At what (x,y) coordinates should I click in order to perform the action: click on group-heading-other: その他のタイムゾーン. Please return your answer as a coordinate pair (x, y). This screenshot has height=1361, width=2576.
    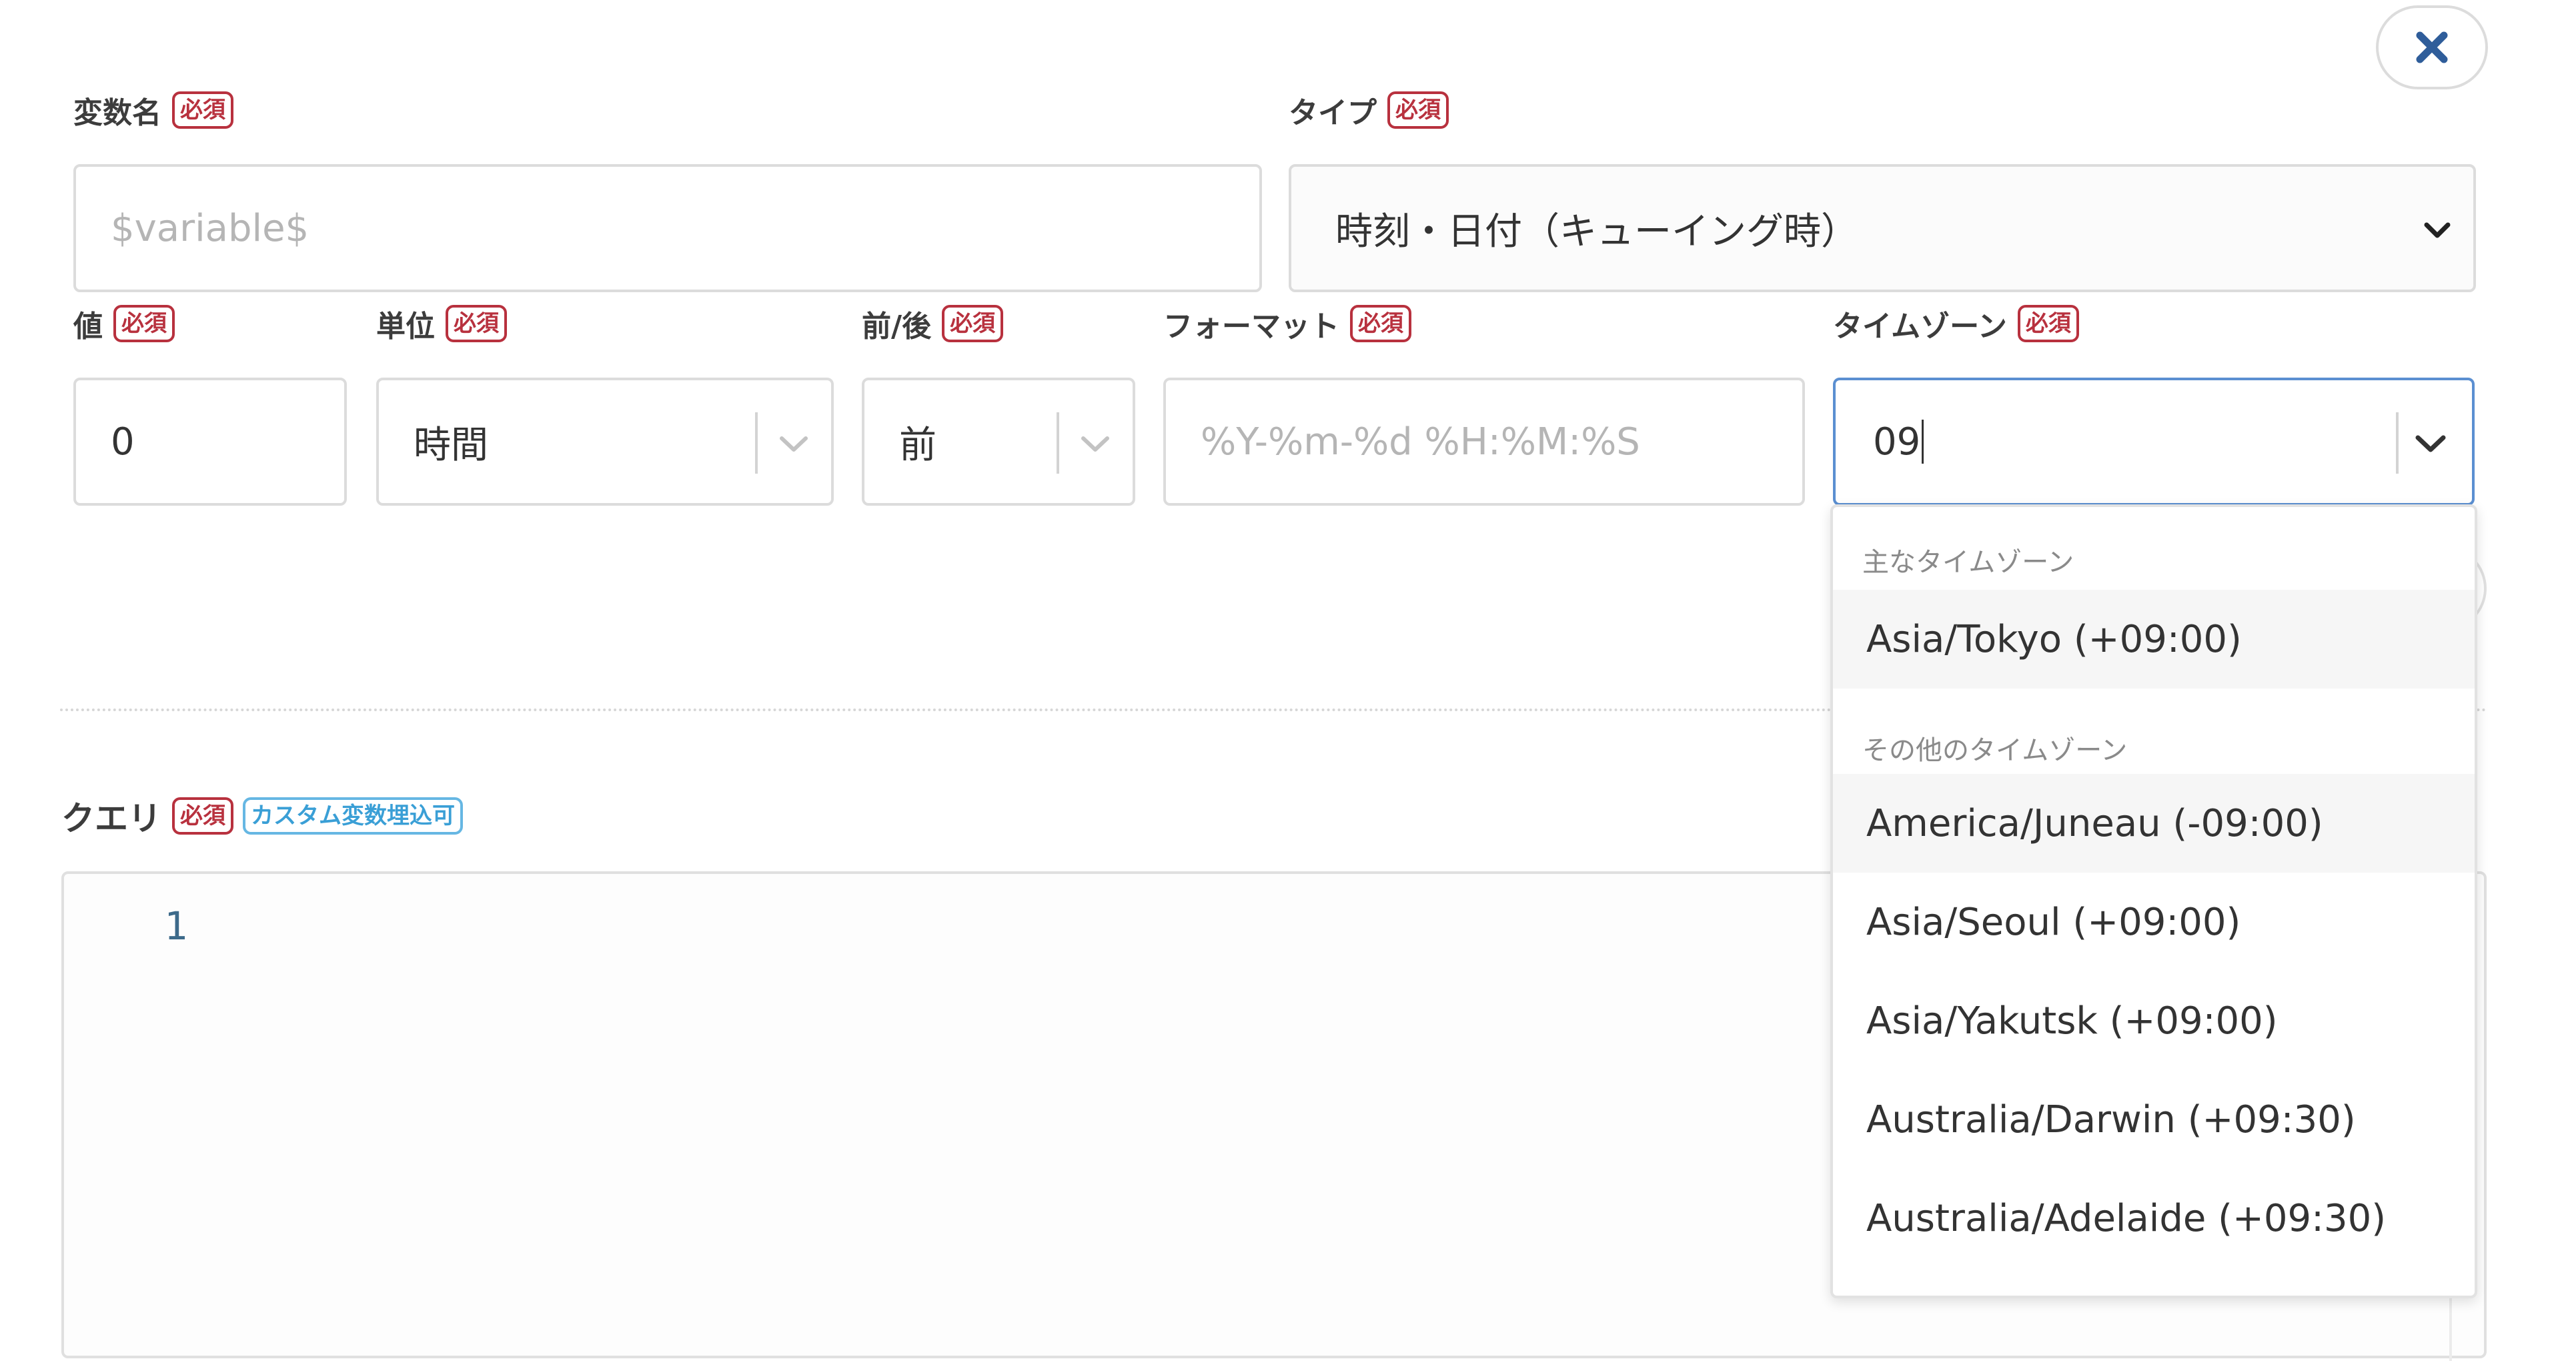
    Looking at the image, I should click on (1995, 750).